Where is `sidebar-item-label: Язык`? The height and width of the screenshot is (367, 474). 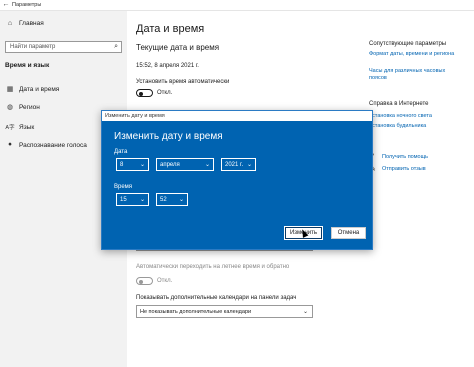
sidebar-item-label: Язык is located at coordinates (27, 127).